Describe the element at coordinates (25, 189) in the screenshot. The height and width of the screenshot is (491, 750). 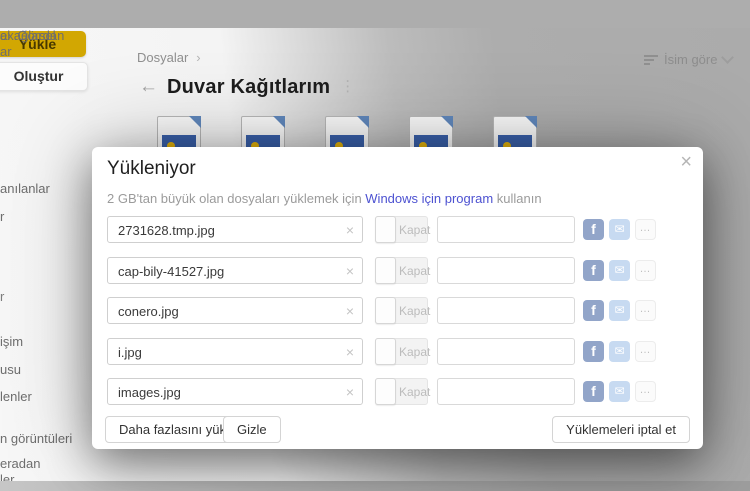
I see `sidebar-item: anılanlar` at that location.